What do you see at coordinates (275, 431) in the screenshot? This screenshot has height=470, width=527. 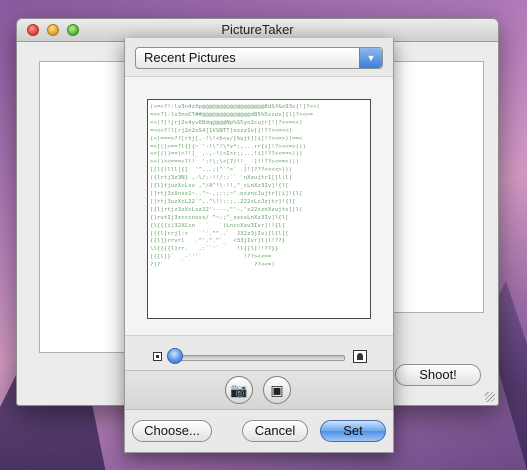 I see `cancel-button: Cancel` at bounding box center [275, 431].